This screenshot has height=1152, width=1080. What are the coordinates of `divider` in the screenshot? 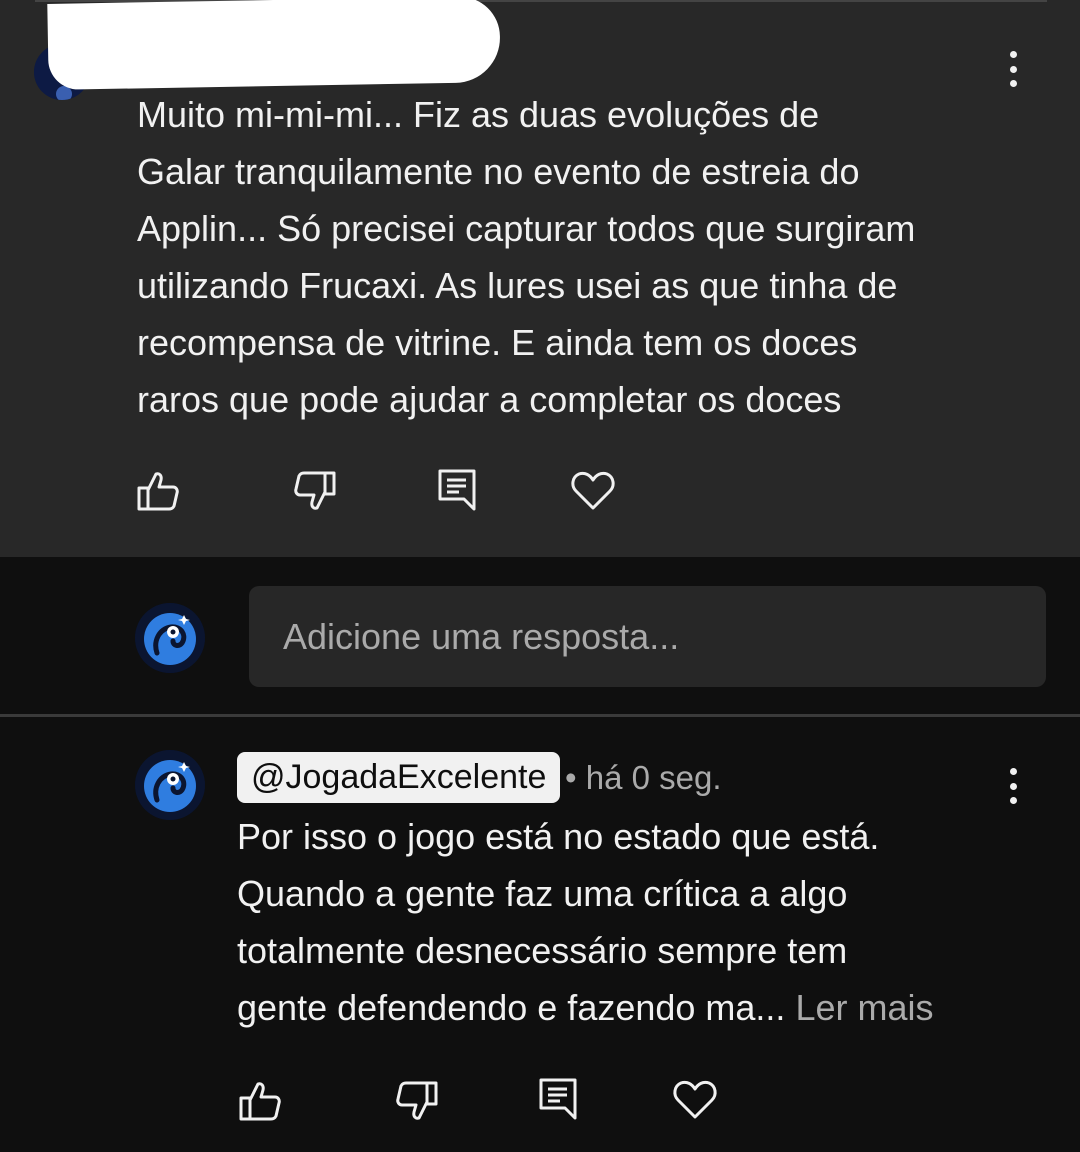 It's located at (540, 715).